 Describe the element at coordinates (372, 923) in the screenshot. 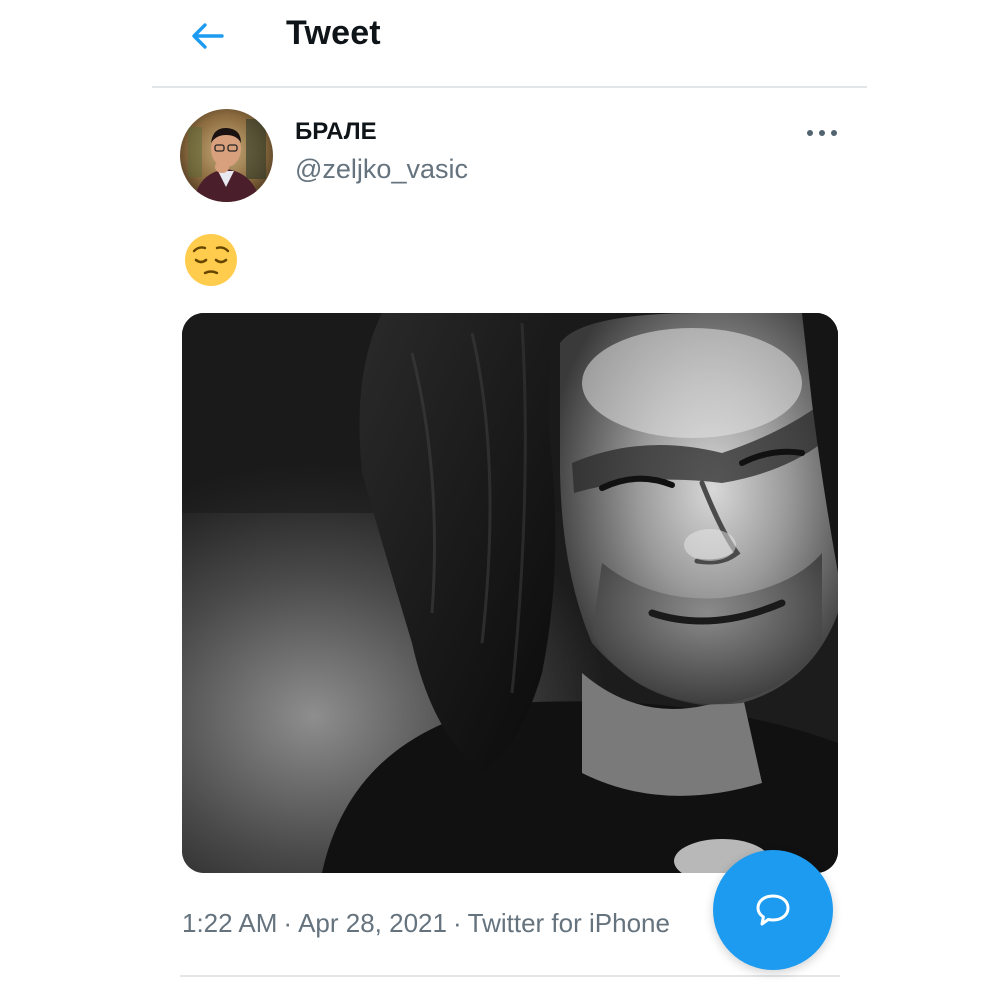

I see `tweet-date: Apr 28, 2021` at that location.